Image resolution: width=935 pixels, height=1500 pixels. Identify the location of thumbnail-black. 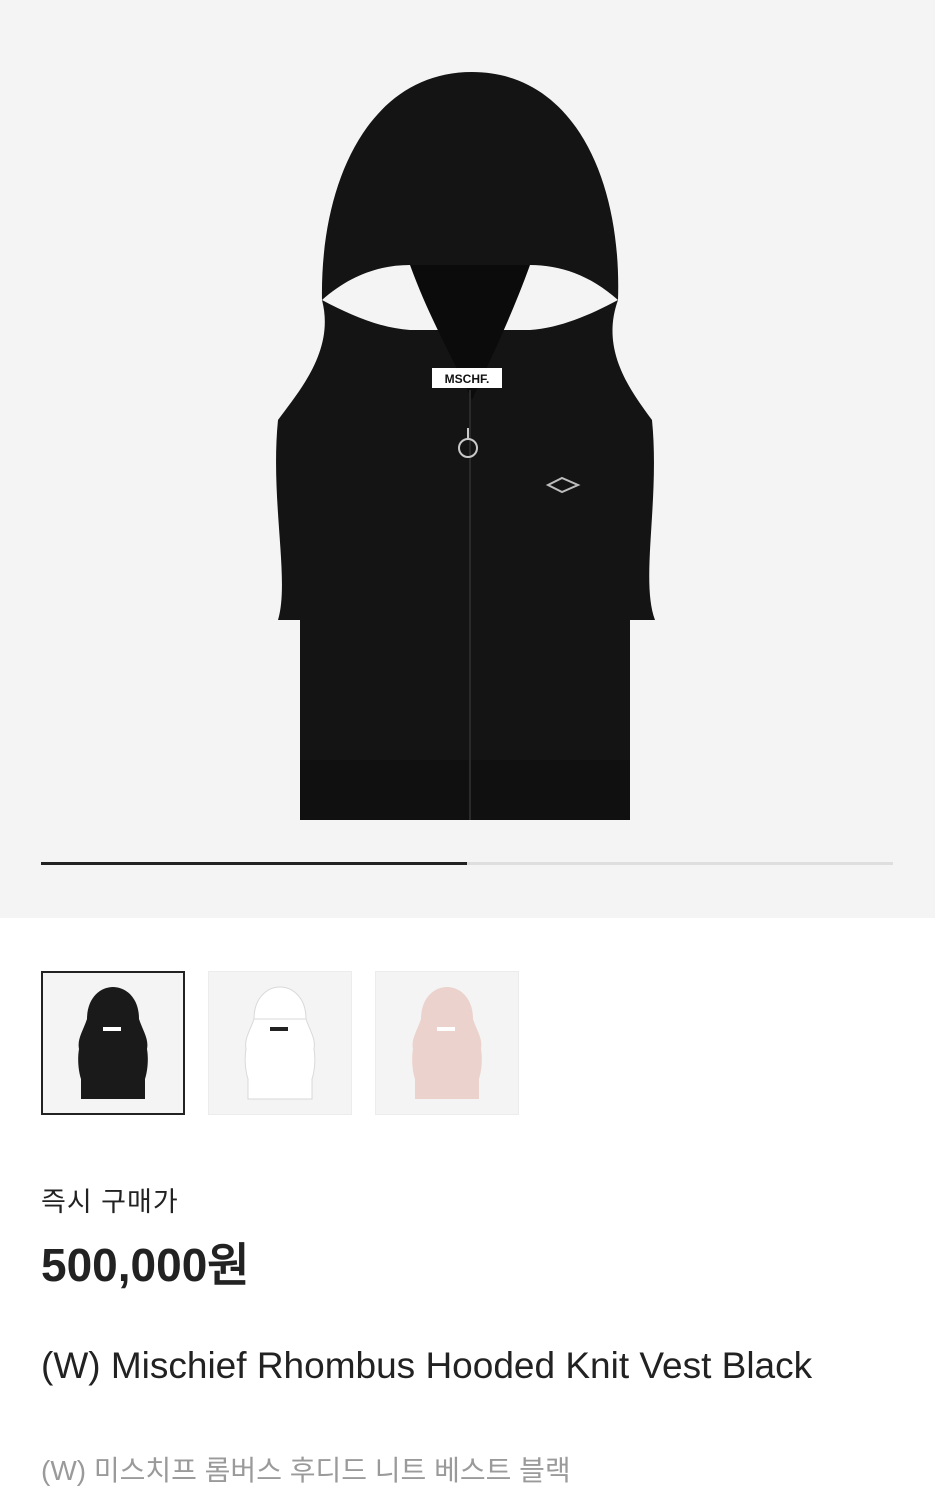
(113, 1043).